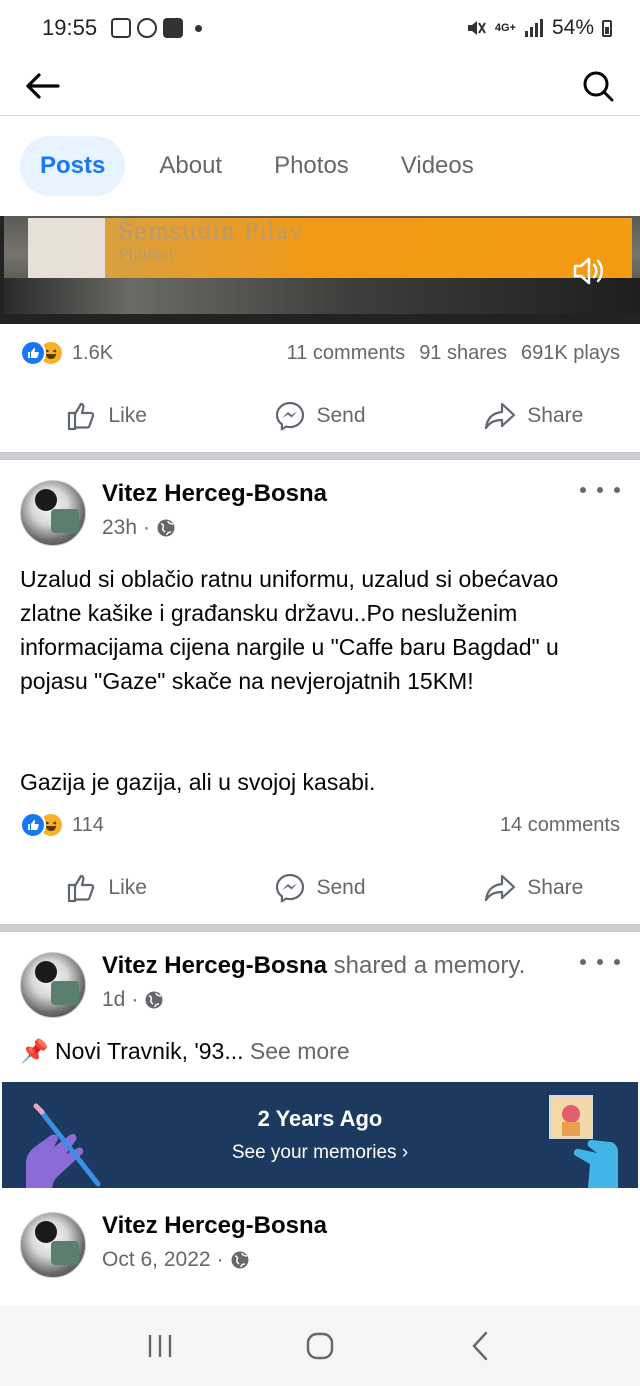 This screenshot has width=640, height=1386. I want to click on post-actions: Like Send Share, so click(320, 888).